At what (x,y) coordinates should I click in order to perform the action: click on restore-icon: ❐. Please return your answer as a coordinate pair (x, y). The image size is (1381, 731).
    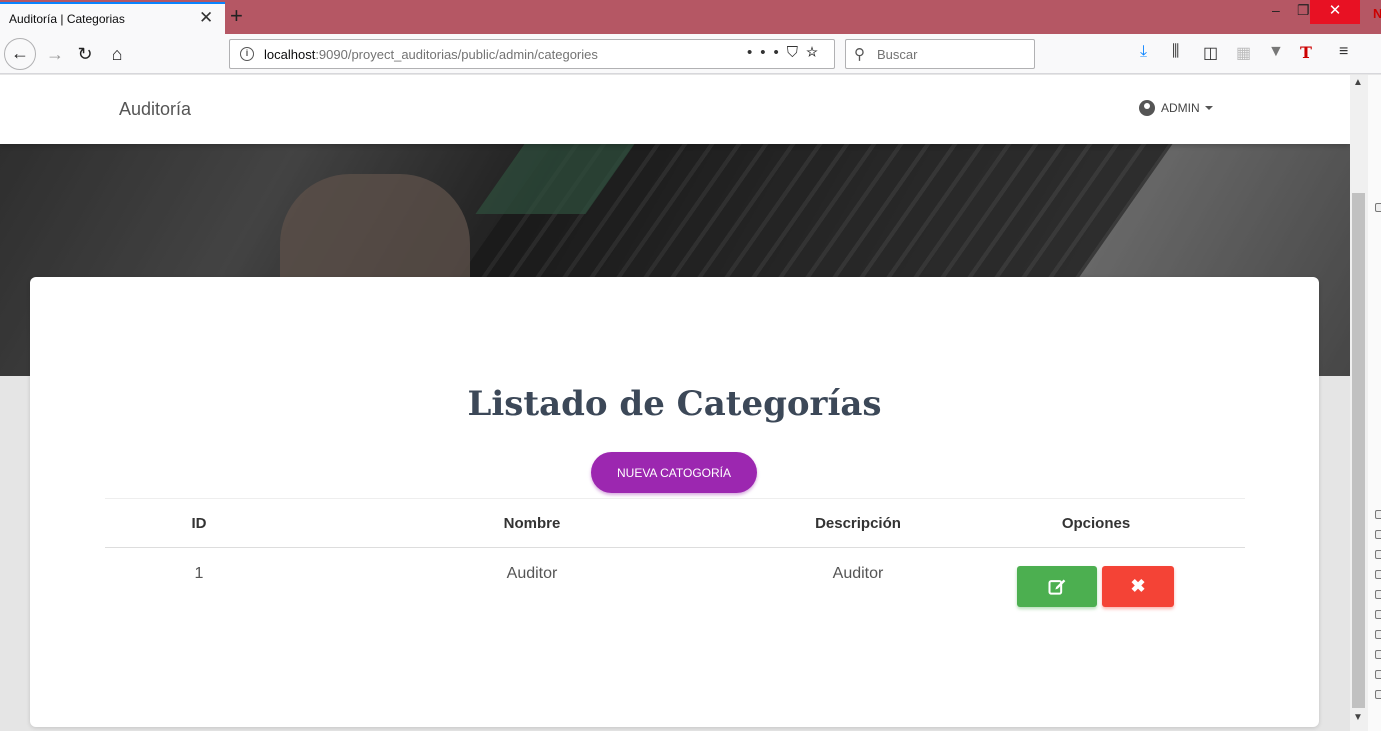
    Looking at the image, I should click on (1303, 10).